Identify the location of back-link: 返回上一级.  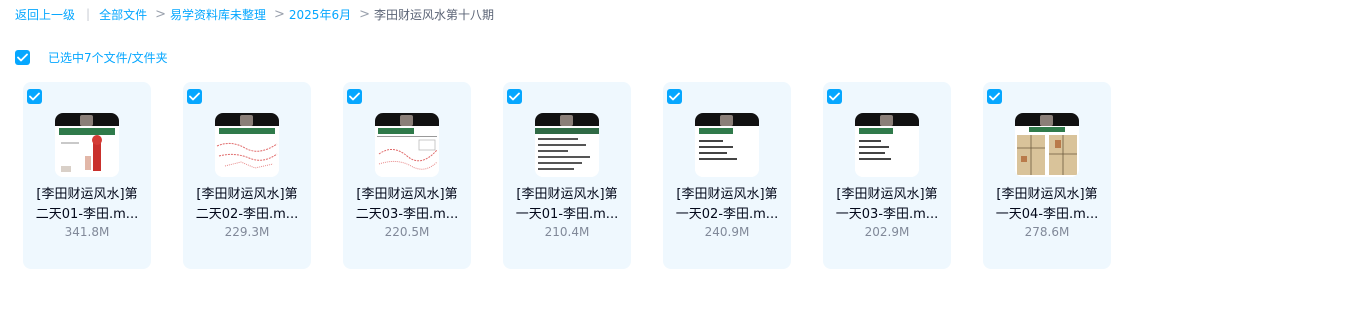
(45, 14).